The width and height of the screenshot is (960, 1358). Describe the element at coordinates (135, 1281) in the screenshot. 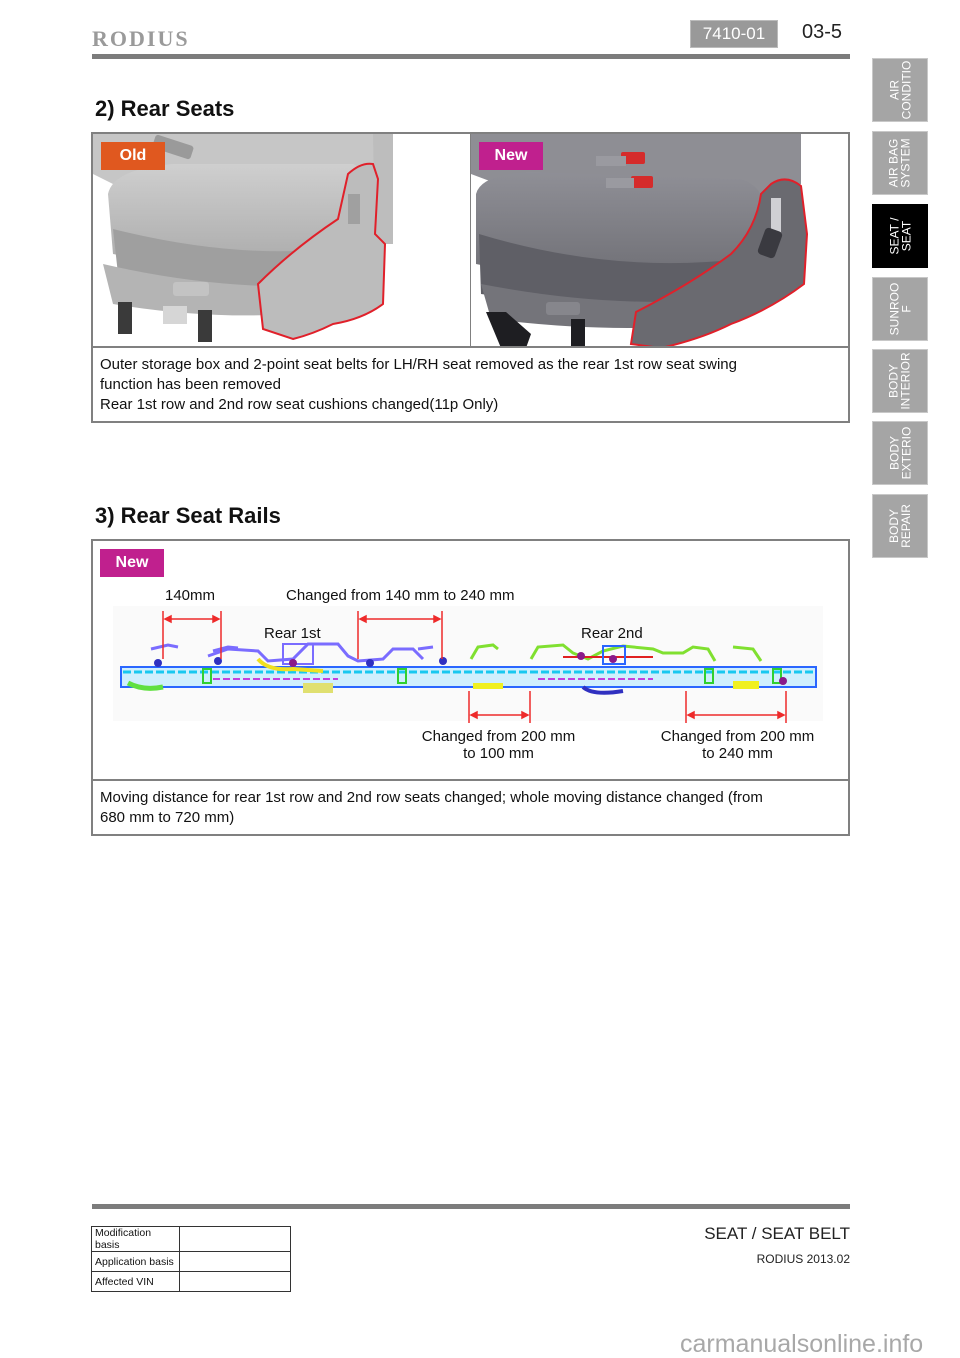

I see `mod-label: Affected VIN` at that location.